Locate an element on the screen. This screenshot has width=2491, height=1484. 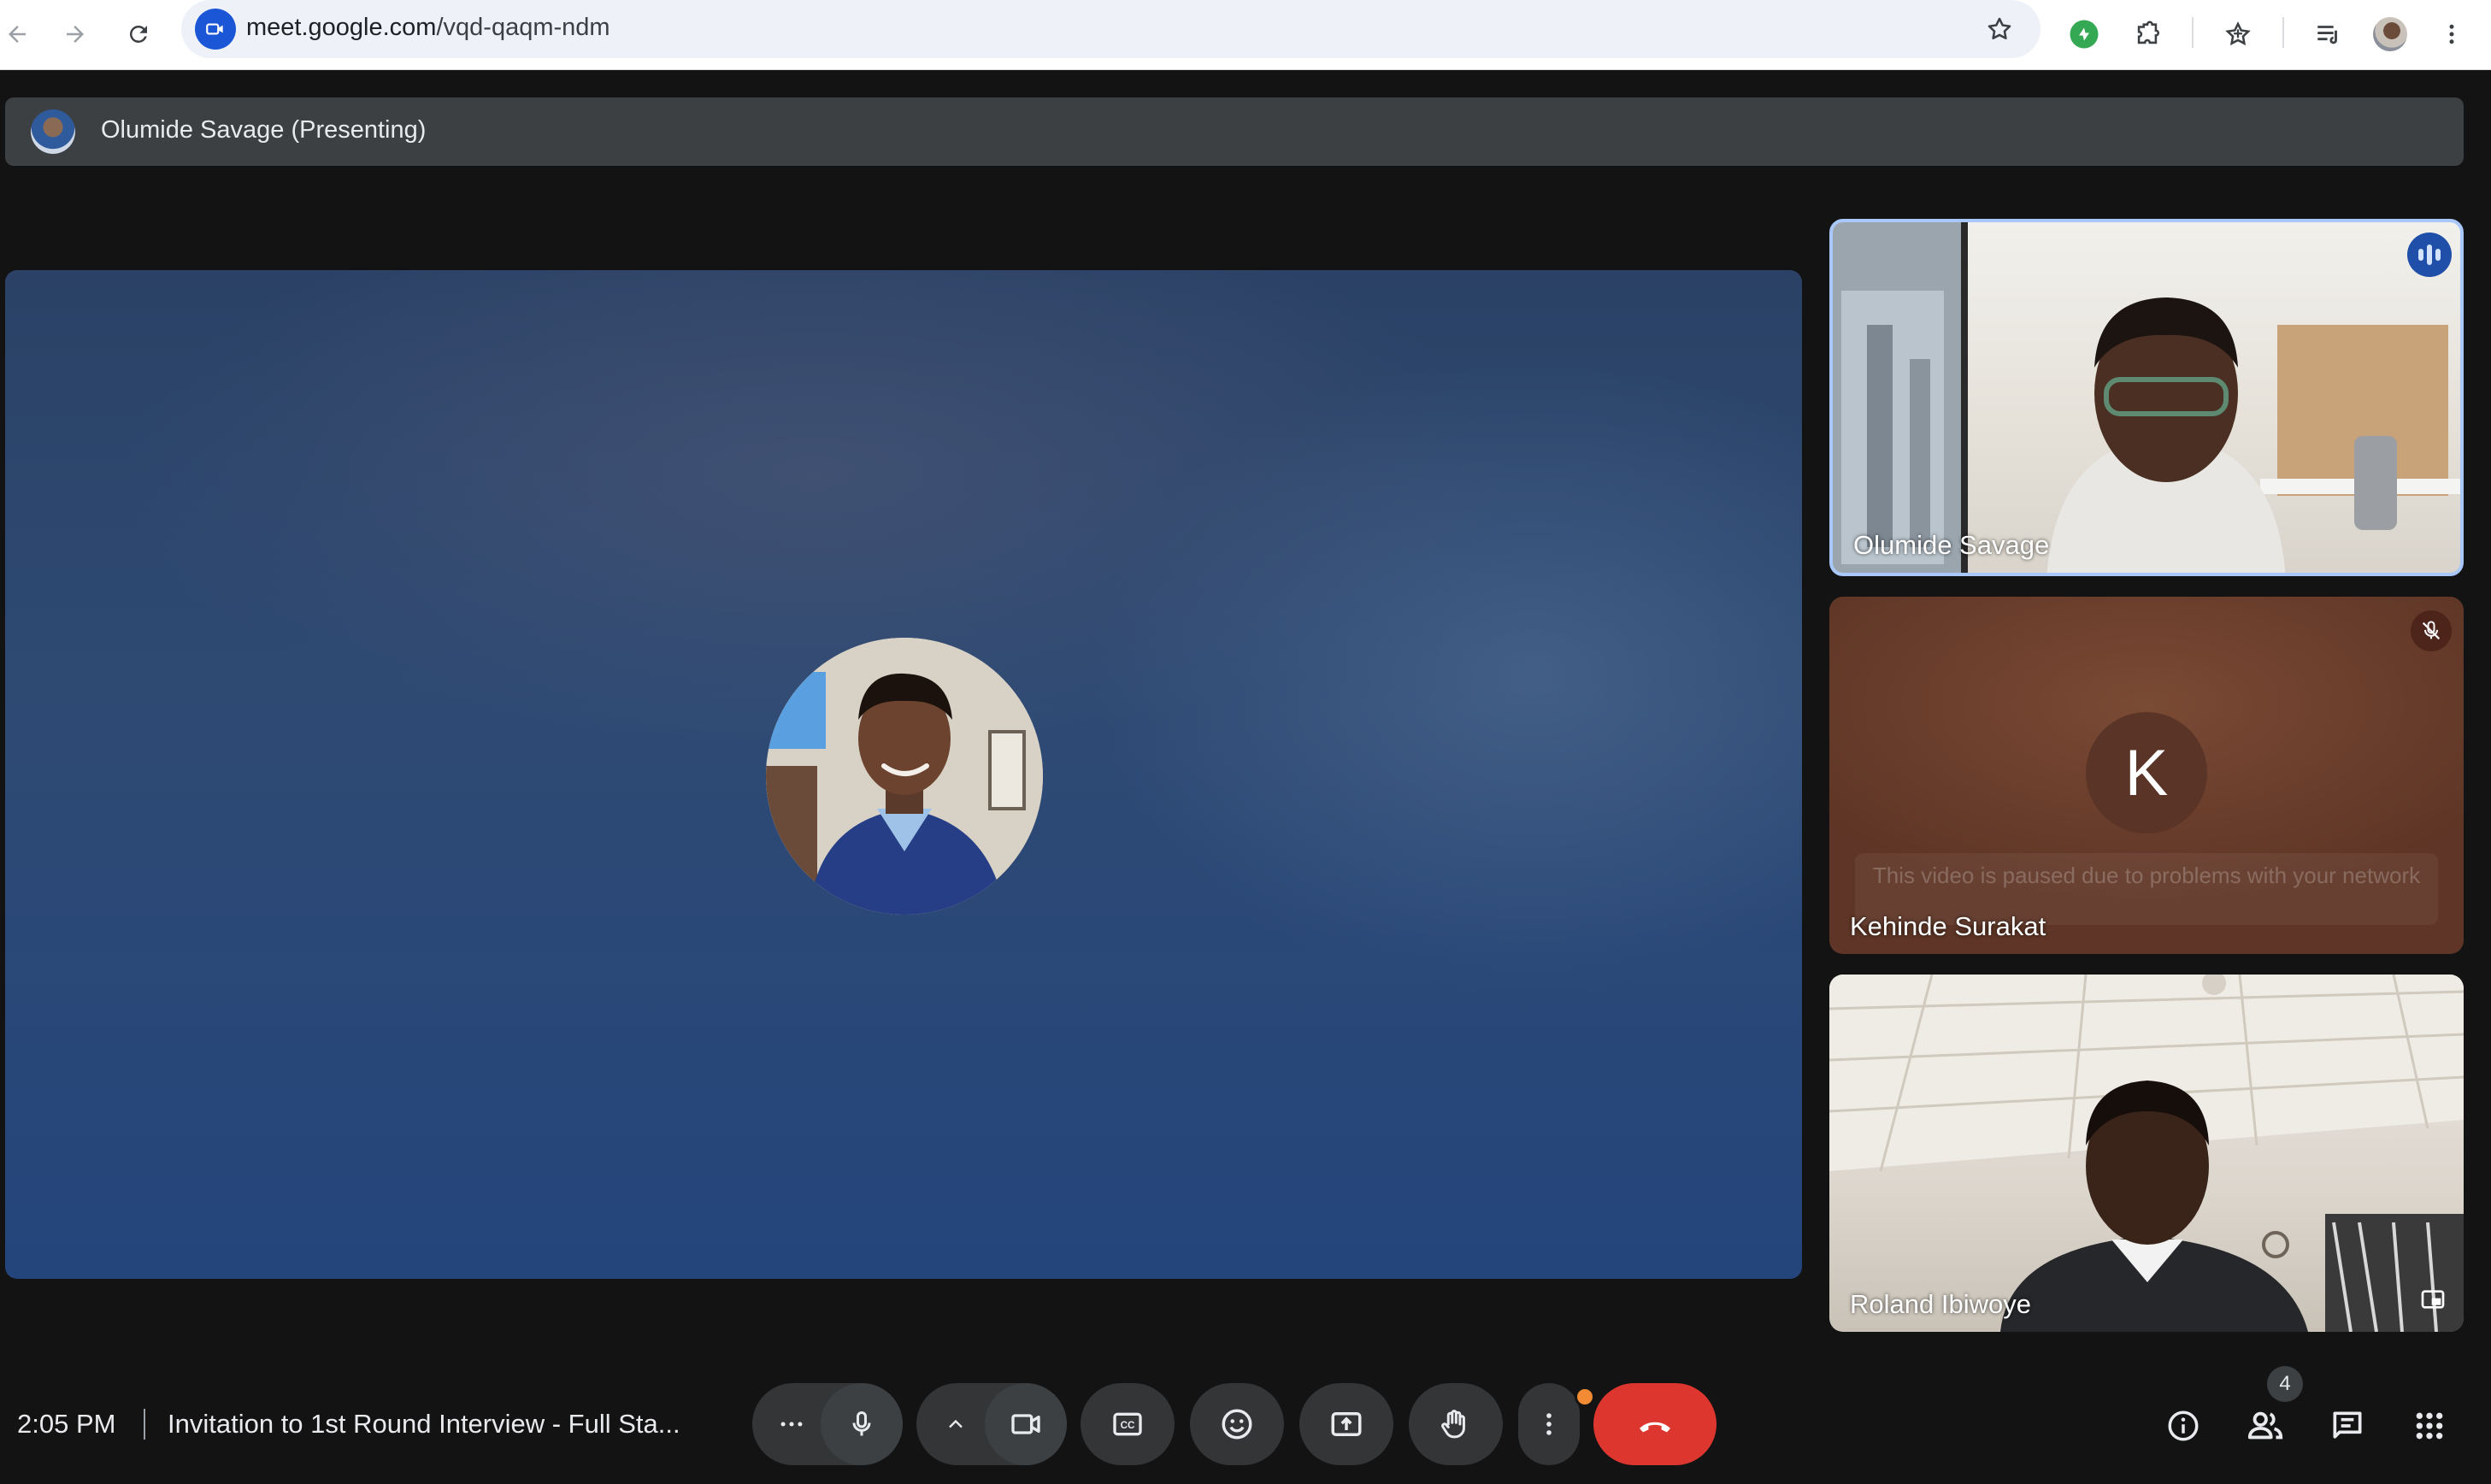
presenting-label: Olumide Savage (Presenting) is located at coordinates (264, 130).